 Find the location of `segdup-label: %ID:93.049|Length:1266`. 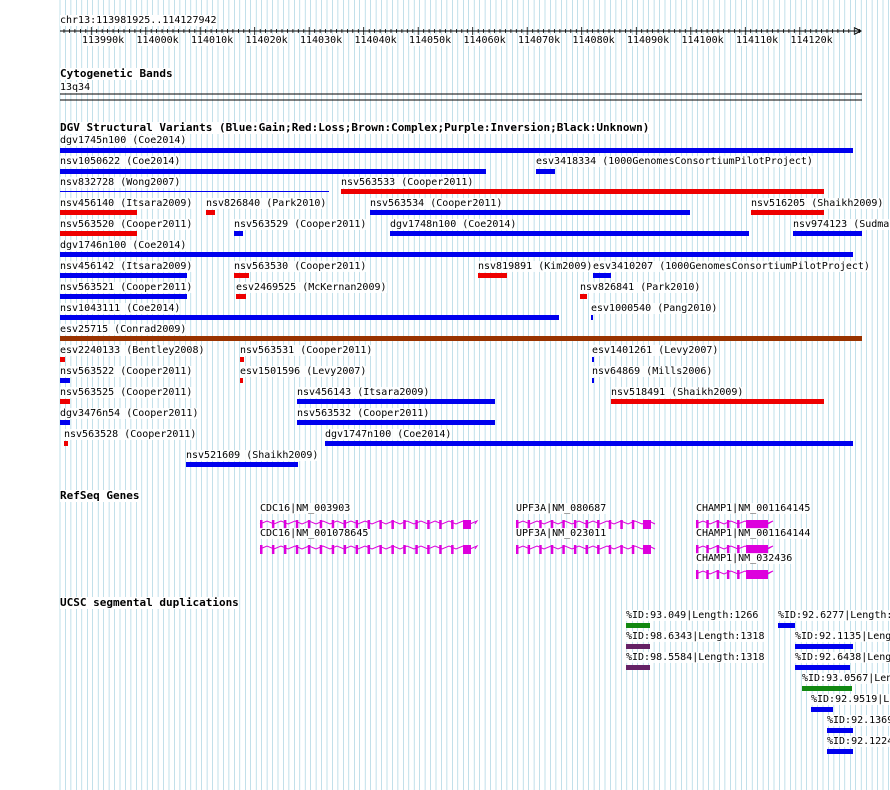

segdup-label: %ID:93.049|Length:1266 is located at coordinates (692, 615).